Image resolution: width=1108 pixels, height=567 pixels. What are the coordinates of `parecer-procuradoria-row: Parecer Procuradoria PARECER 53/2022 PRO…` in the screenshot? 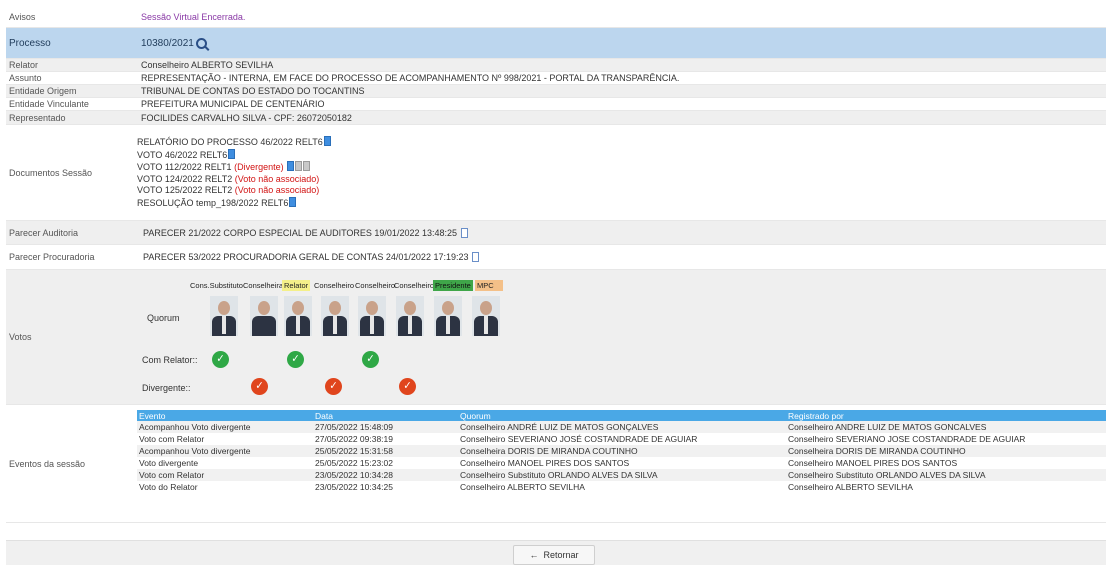 It's located at (556, 257).